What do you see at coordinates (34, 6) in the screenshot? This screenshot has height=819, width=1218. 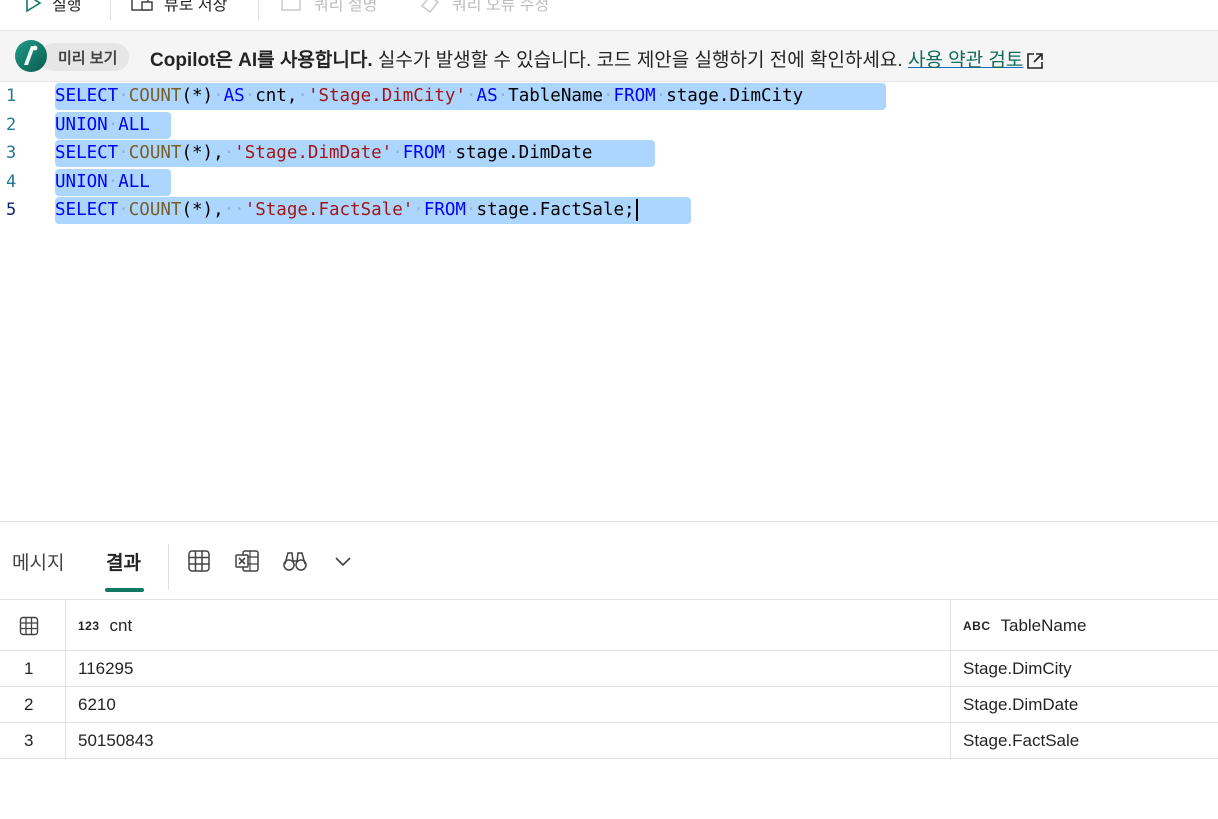 I see `play-icon` at bounding box center [34, 6].